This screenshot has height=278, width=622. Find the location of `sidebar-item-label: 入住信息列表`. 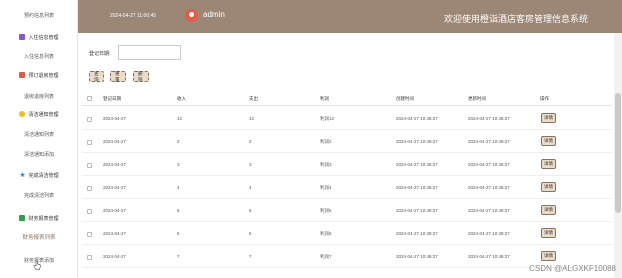

sidebar-item-label: 入住信息列表 is located at coordinates (38, 56).